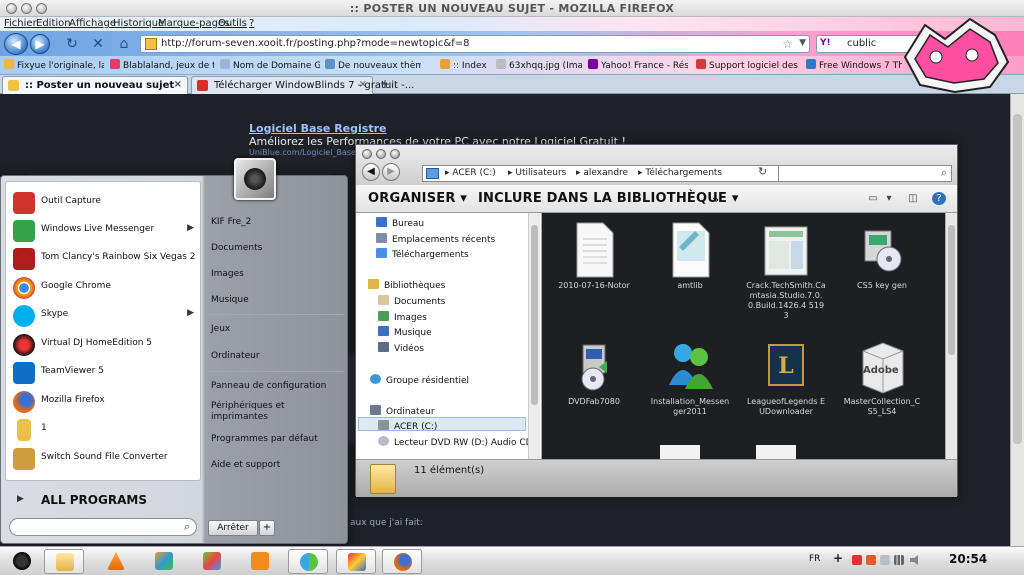 This screenshot has height=575, width=1024. What do you see at coordinates (363, 84) in the screenshot?
I see `close-tab-icon: ×` at bounding box center [363, 84].